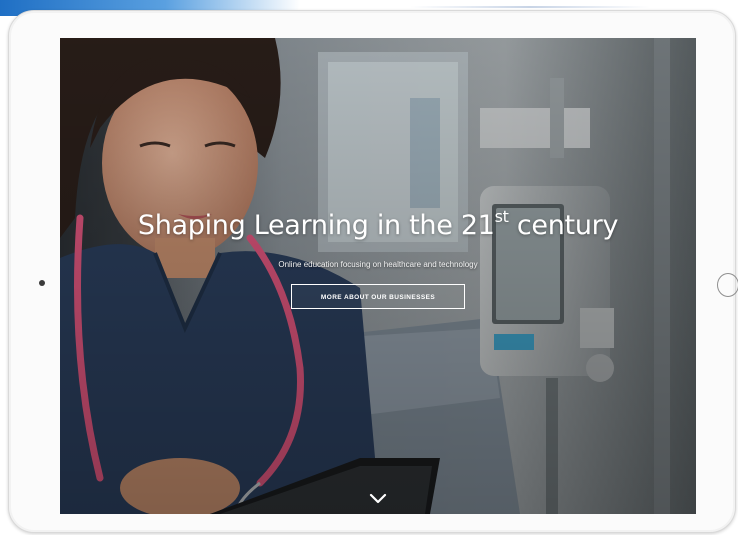 This screenshot has height=535, width=738. I want to click on hero-title: Shaping Learning in the 21st century, so click(378, 226).